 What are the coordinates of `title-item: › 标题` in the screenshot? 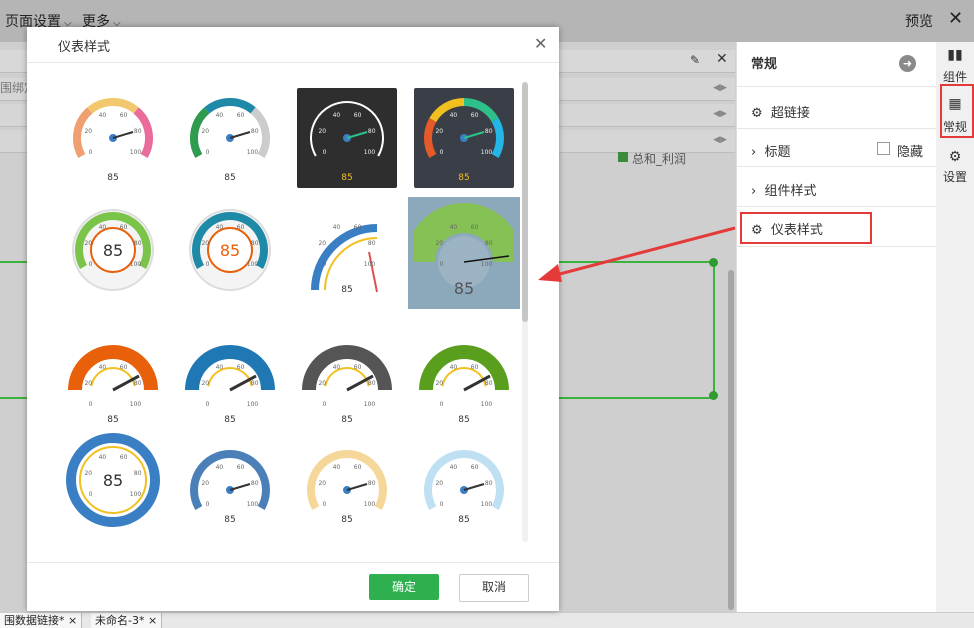 It's located at (770, 150).